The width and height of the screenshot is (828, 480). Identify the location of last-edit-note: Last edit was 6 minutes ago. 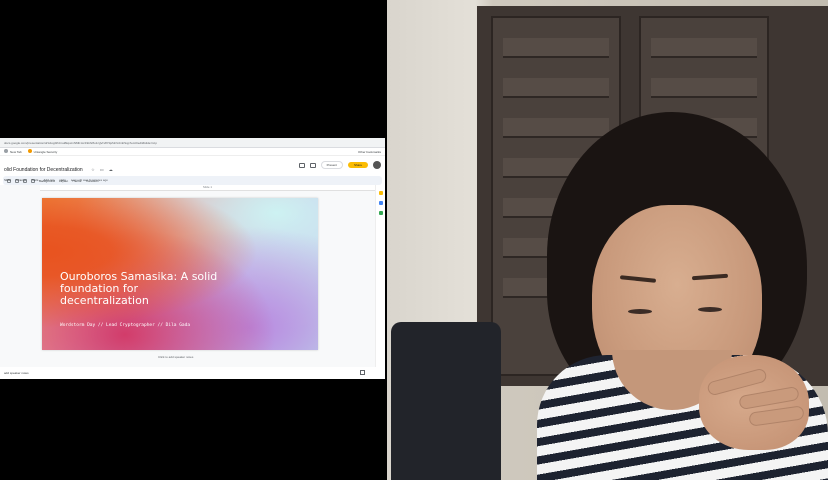
(89, 180).